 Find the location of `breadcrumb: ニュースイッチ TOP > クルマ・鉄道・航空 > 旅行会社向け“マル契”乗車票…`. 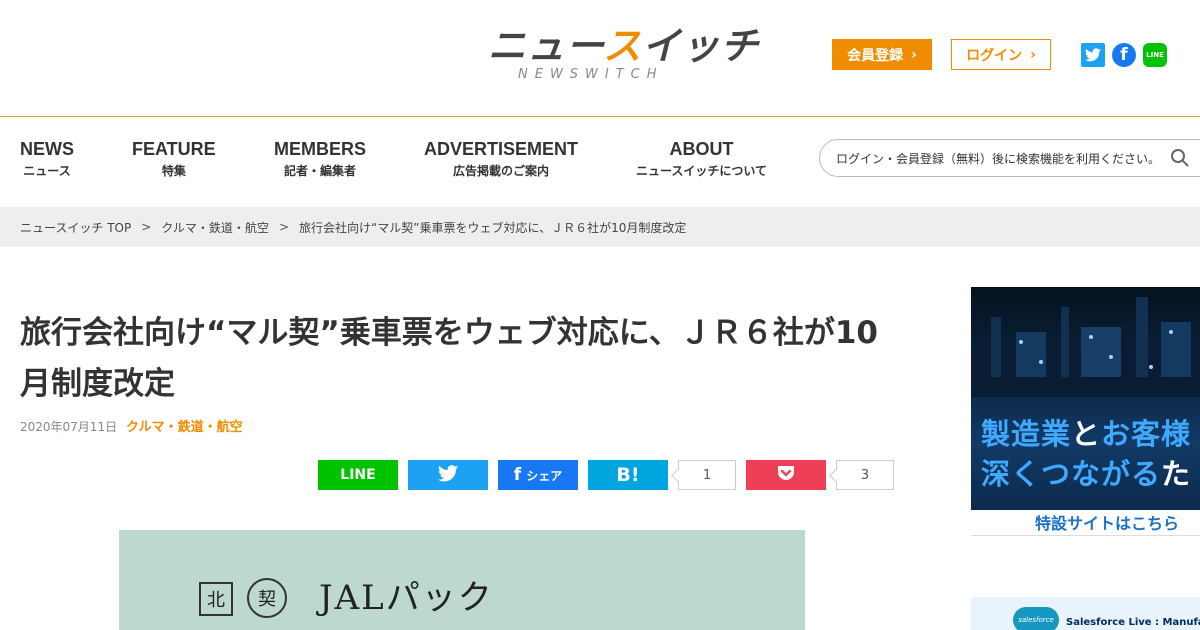

breadcrumb: ニュースイッチ TOP > クルマ・鉄道・航空 > 旅行会社向け“マル契”乗車票… is located at coordinates (600, 227).